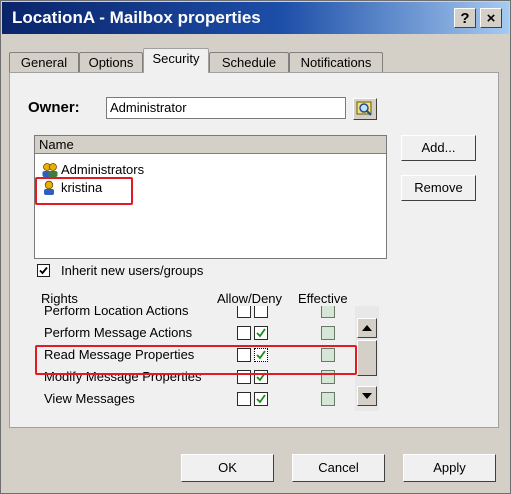 This screenshot has height=494, width=511. I want to click on owner-field: Administrator, so click(226, 108).